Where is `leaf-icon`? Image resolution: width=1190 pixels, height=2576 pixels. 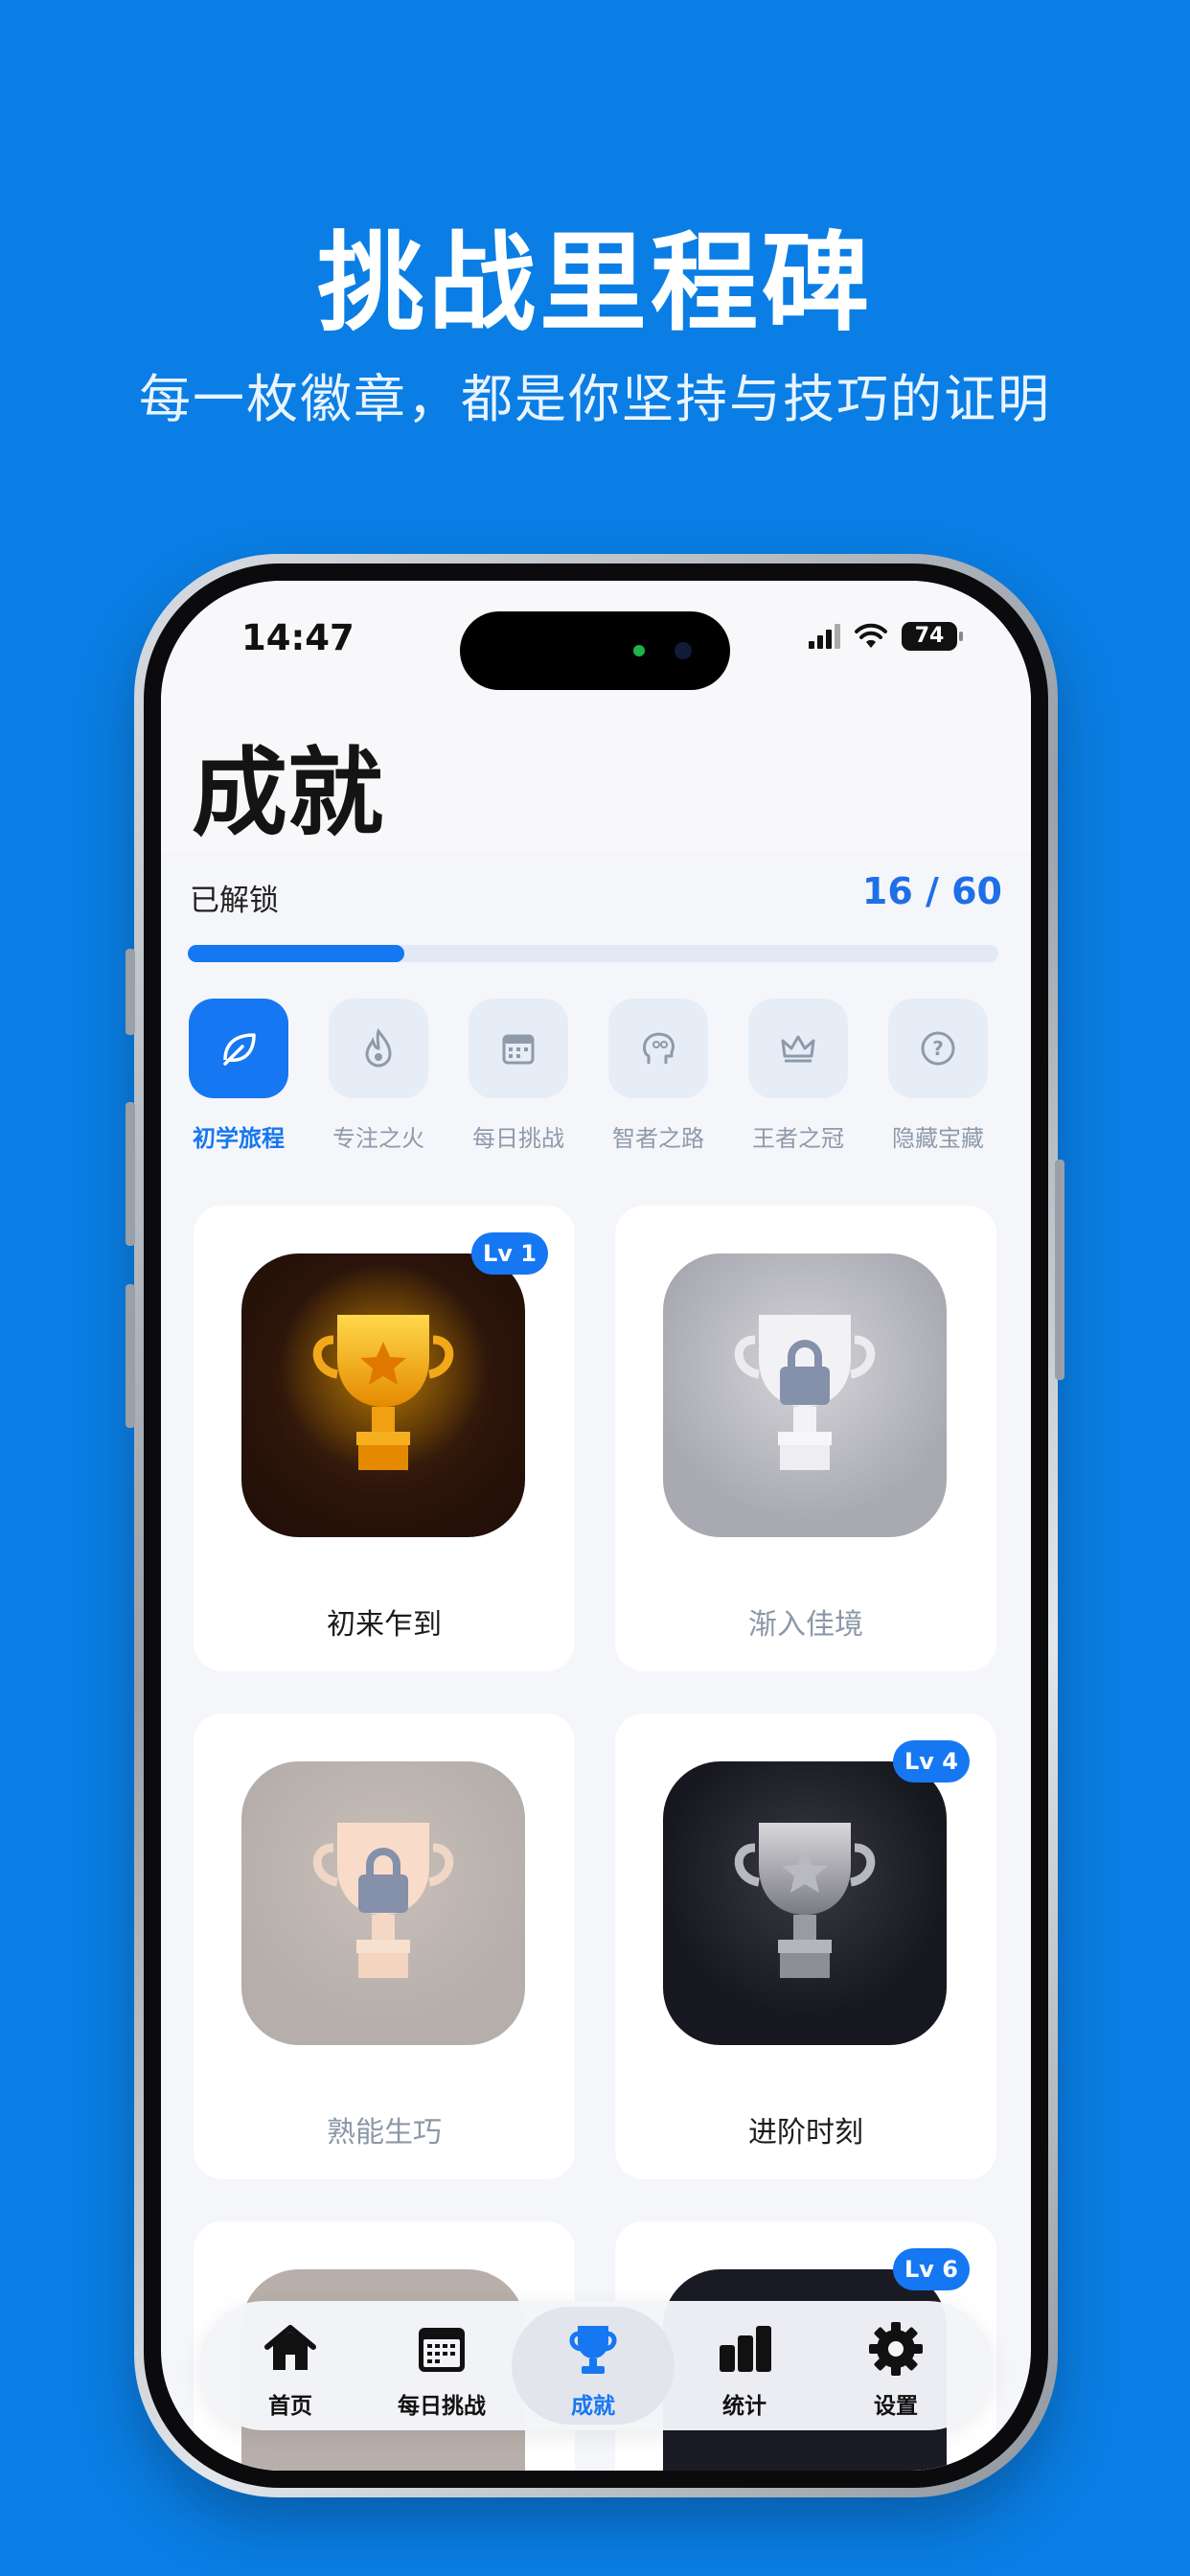
leaf-icon is located at coordinates (240, 1049).